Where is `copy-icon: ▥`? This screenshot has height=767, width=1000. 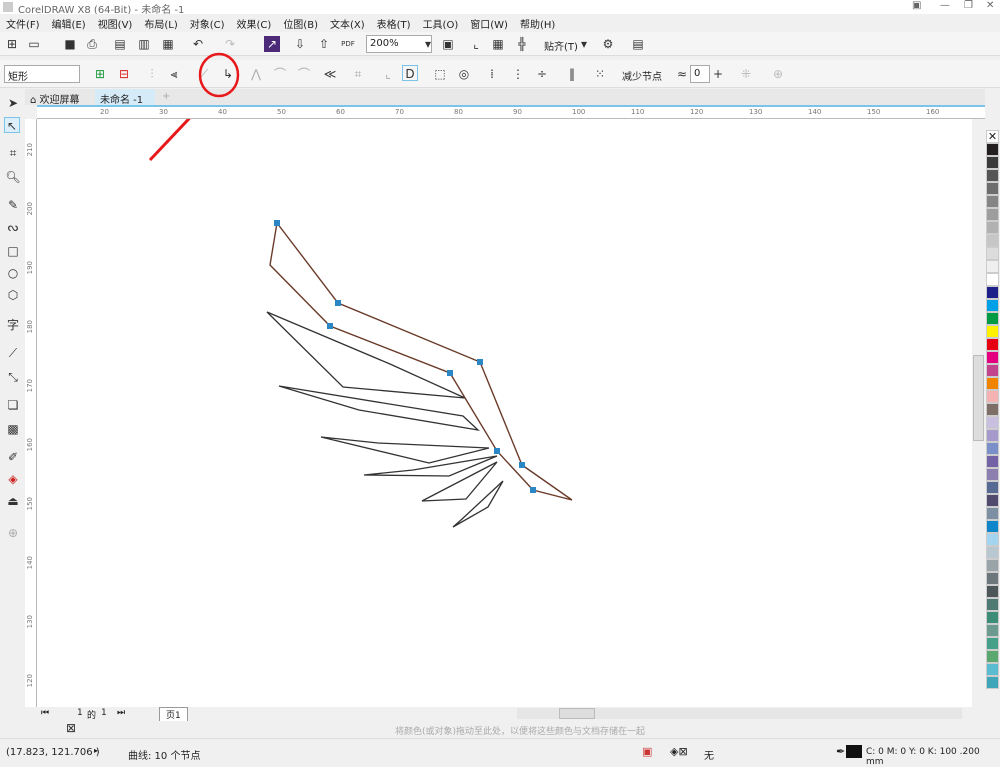
copy-icon: ▥ is located at coordinates (144, 44).